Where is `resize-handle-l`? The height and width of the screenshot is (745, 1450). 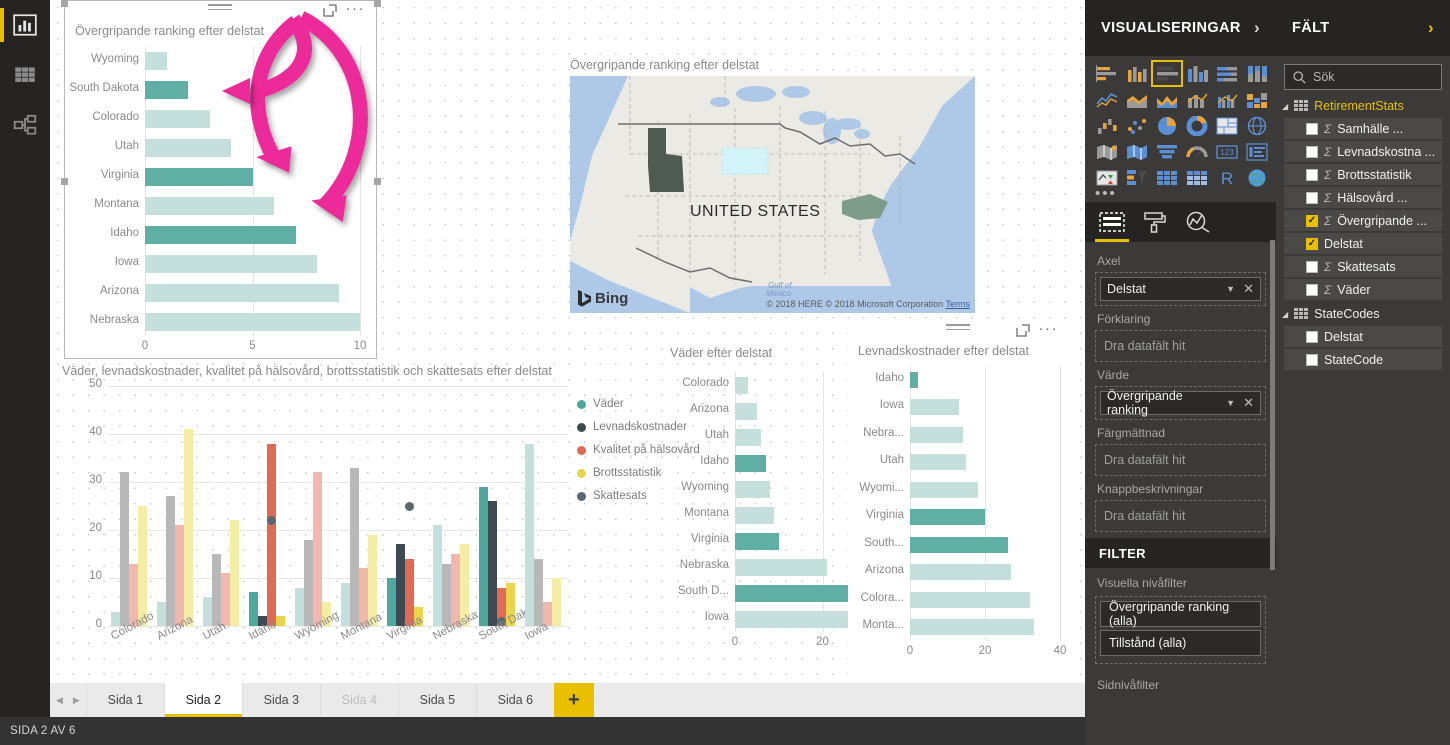
resize-handle-l is located at coordinates (64, 181).